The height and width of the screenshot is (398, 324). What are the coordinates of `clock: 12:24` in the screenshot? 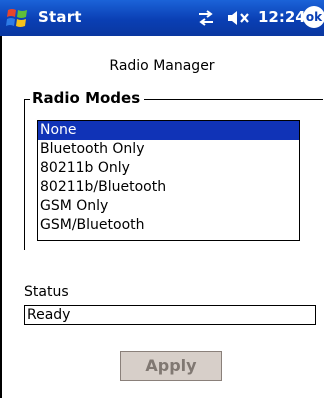 It's located at (282, 17).